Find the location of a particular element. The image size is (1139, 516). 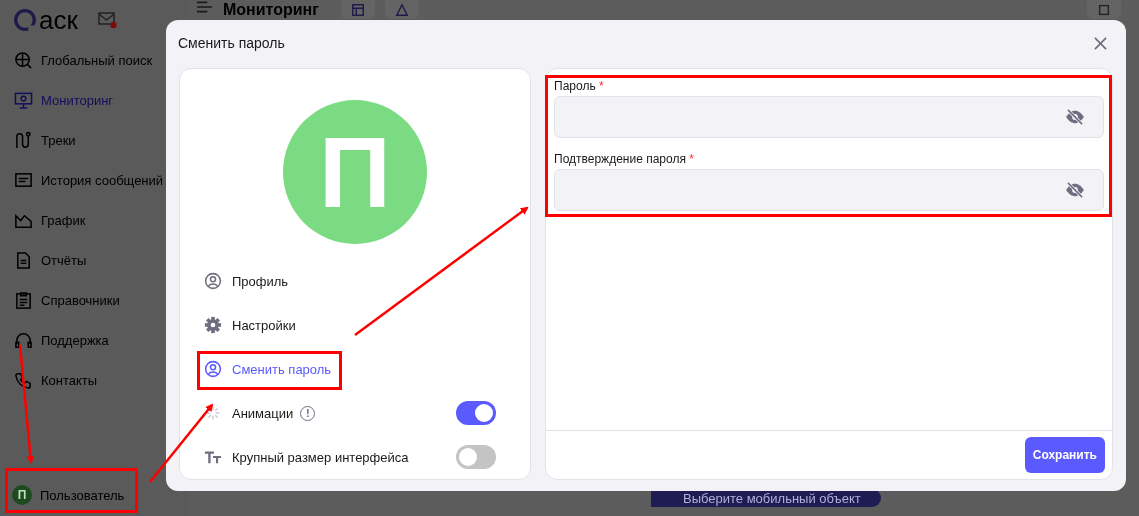

logo: аск is located at coordinates (45, 20).